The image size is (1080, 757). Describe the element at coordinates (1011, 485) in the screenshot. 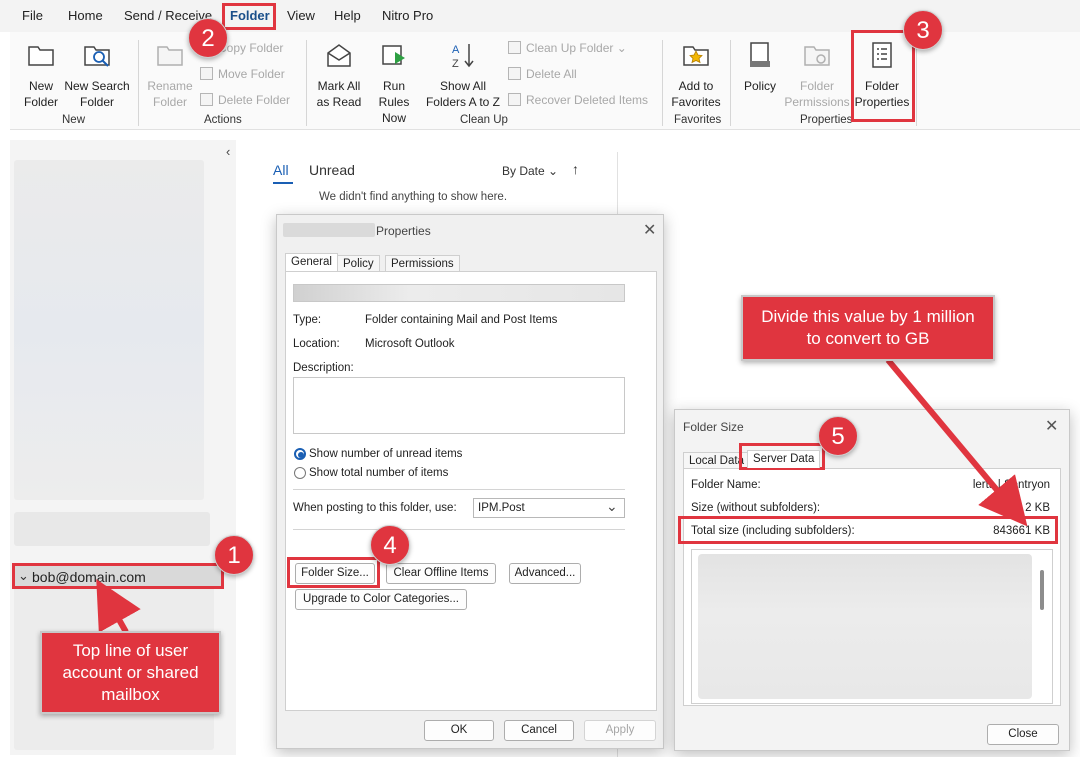

I see `folder-name-value: lerts | Sentryon` at that location.